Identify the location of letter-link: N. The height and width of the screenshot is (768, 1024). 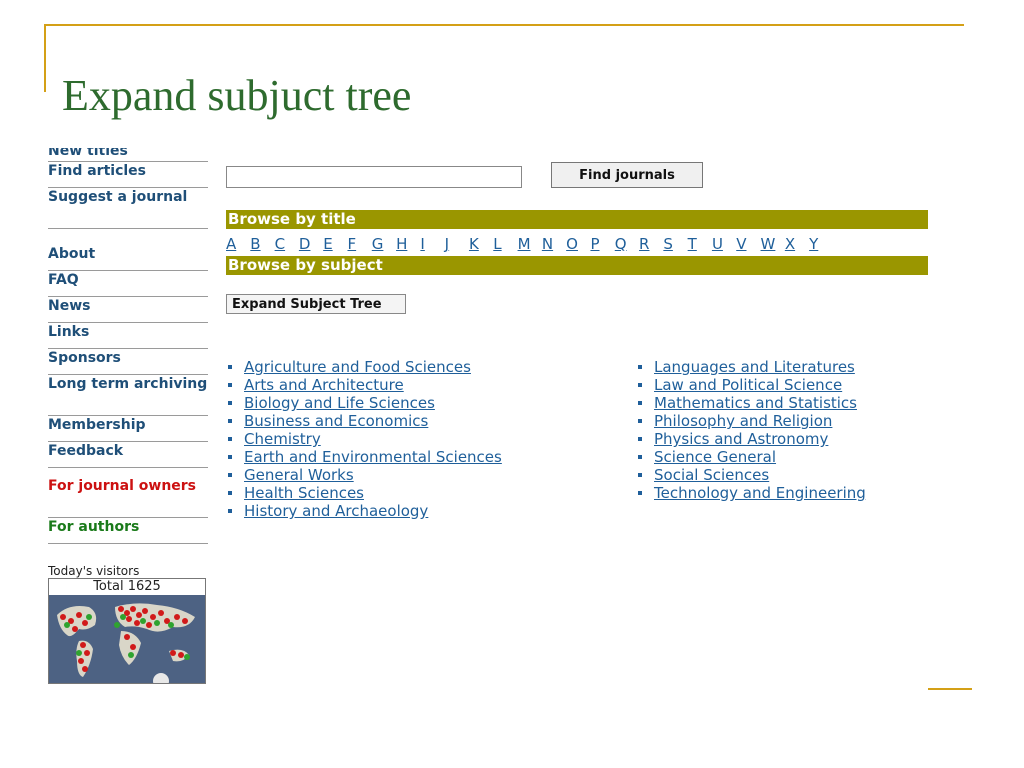
(554, 244).